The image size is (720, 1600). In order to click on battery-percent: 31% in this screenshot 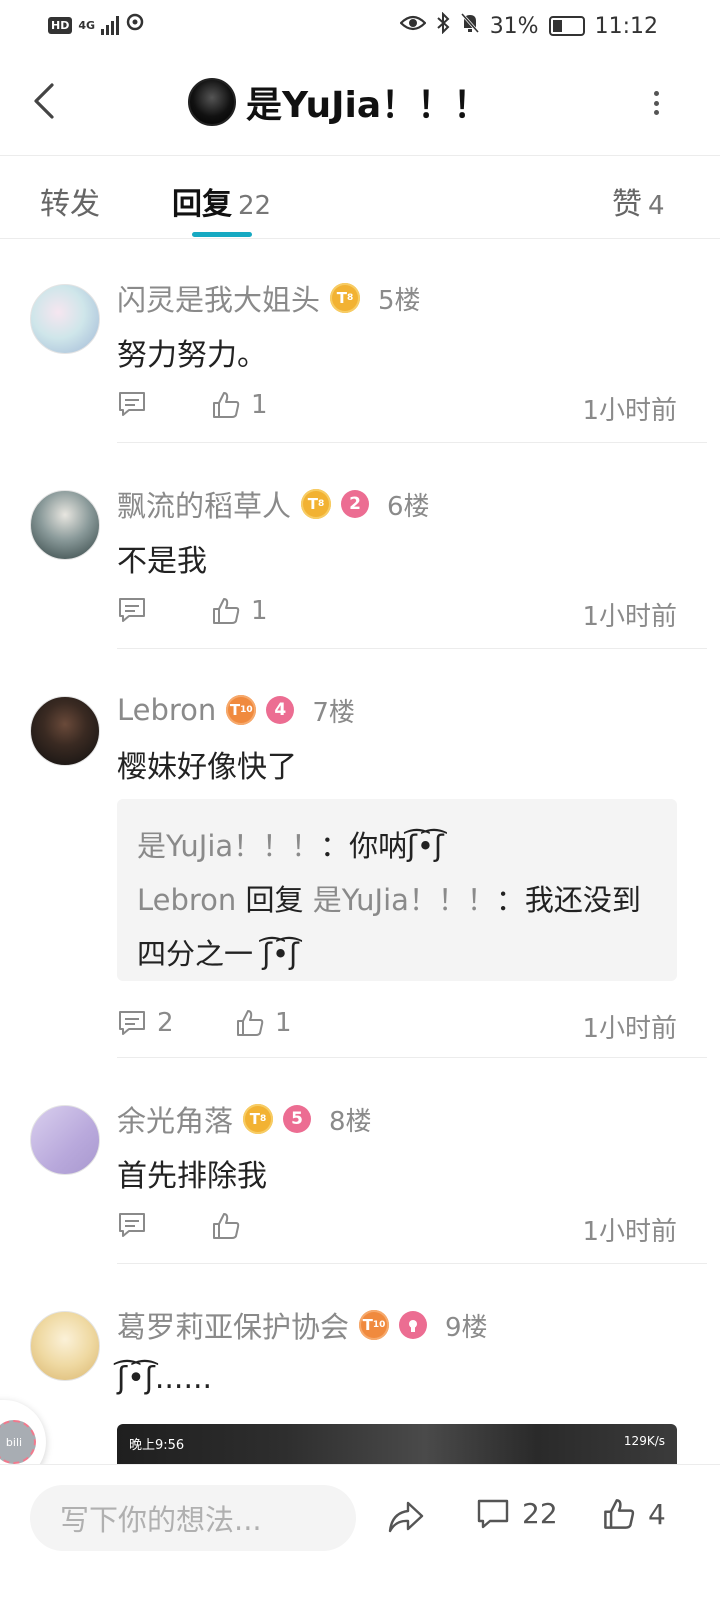, I will do `click(514, 26)`.